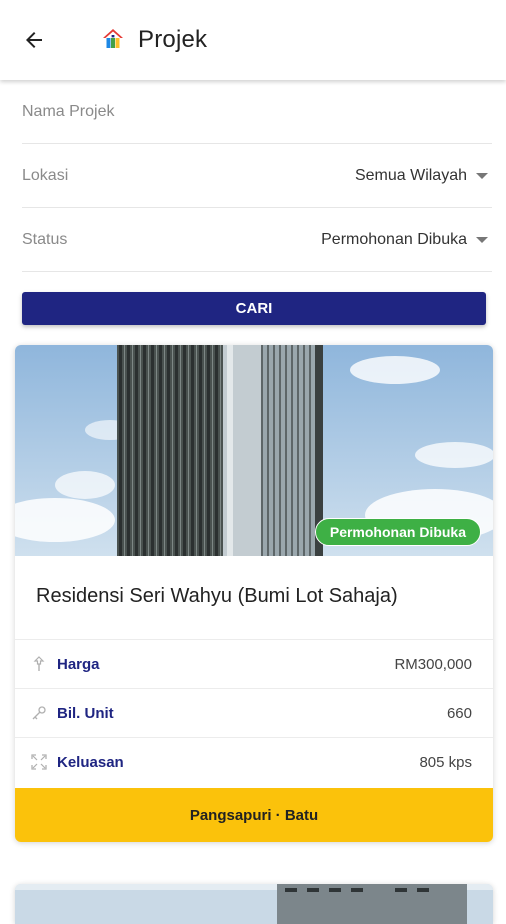 The height and width of the screenshot is (924, 506). Describe the element at coordinates (78, 664) in the screenshot. I see `detail-label: Harga` at that location.